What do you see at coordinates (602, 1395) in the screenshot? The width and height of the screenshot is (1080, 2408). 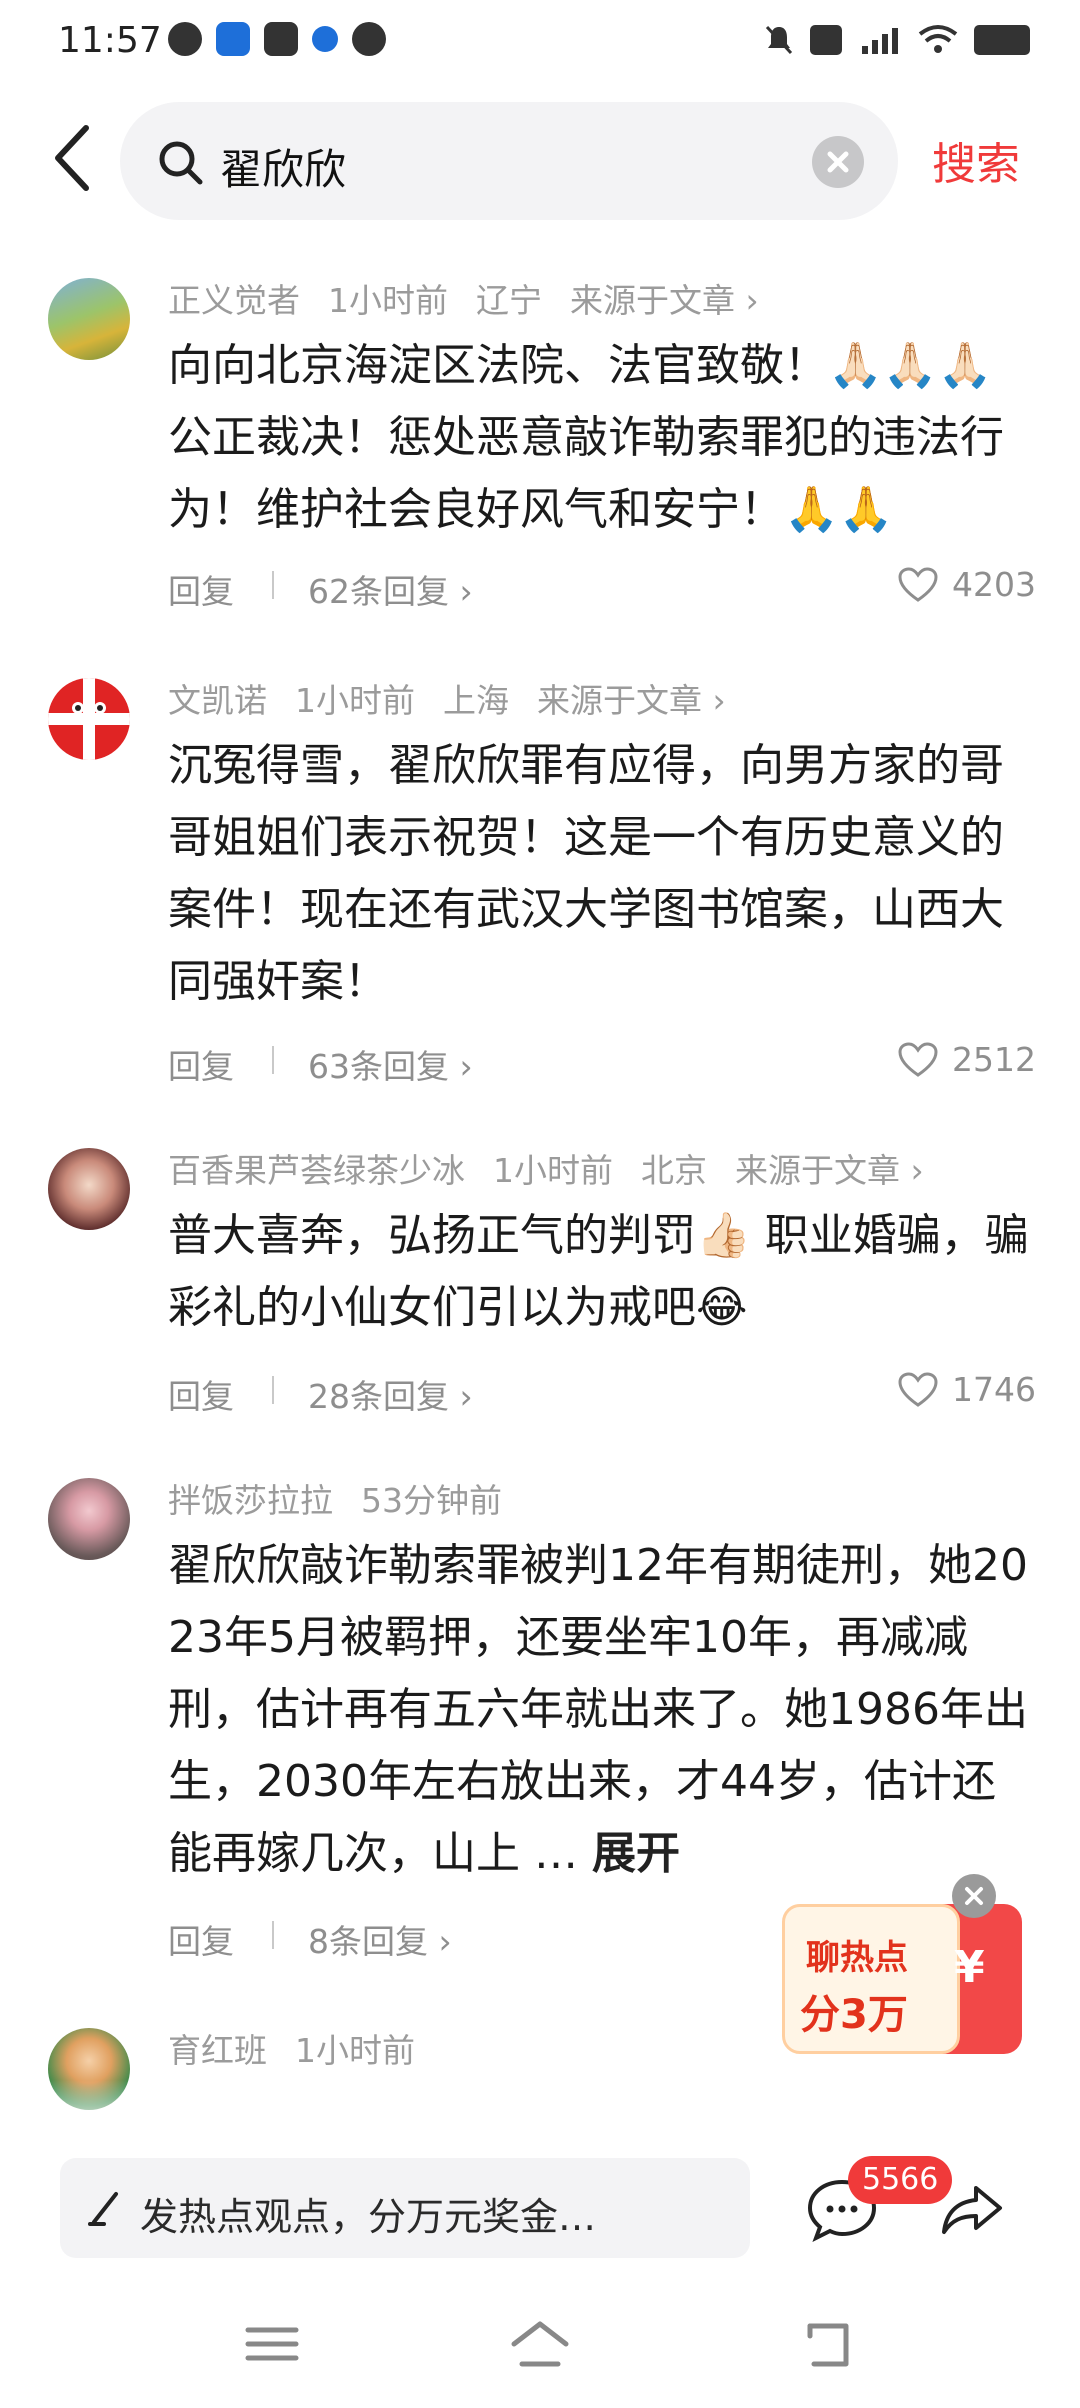 I see `comment-actions: 回复 28条回复 › 1746` at bounding box center [602, 1395].